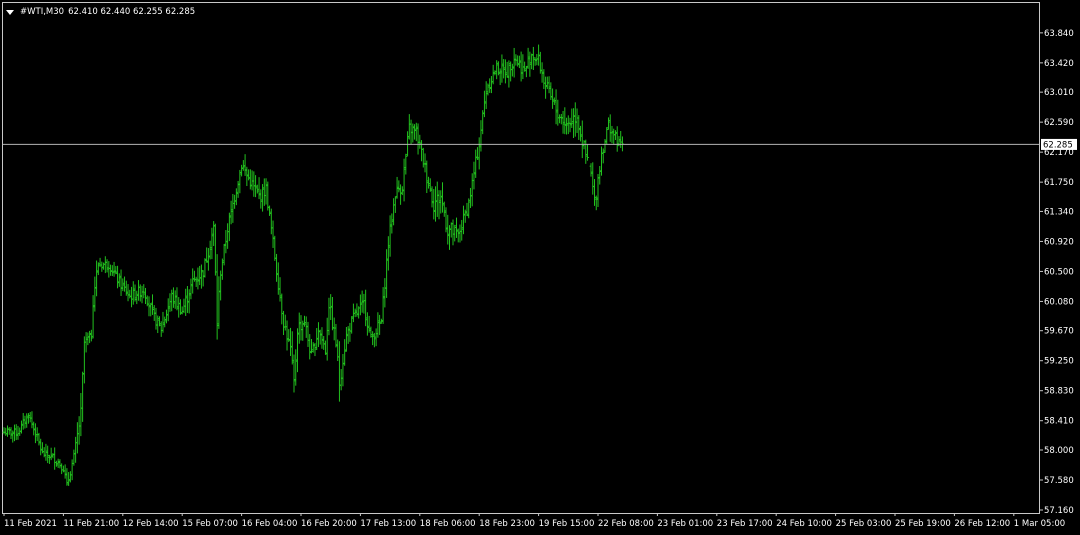 The height and width of the screenshot is (535, 1080). Describe the element at coordinates (1059, 392) in the screenshot. I see `y-tick-label: 58.830` at that location.